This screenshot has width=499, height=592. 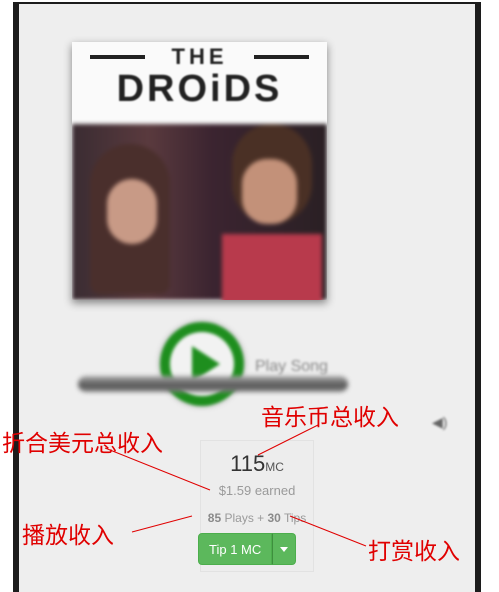 What do you see at coordinates (202, 364) in the screenshot?
I see `play-button` at bounding box center [202, 364].